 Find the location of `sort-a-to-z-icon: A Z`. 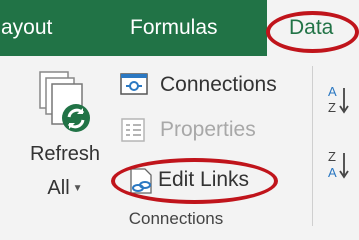

sort-a-to-z-icon: A Z is located at coordinates (339, 100).